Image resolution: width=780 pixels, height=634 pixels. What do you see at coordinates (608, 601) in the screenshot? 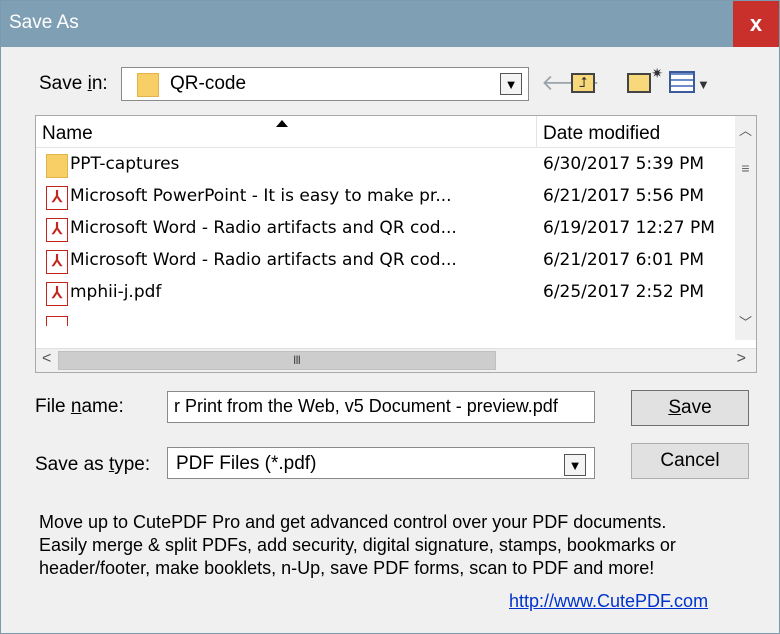
I see `cutepdf-link: http://www.CutePDF.com` at bounding box center [608, 601].